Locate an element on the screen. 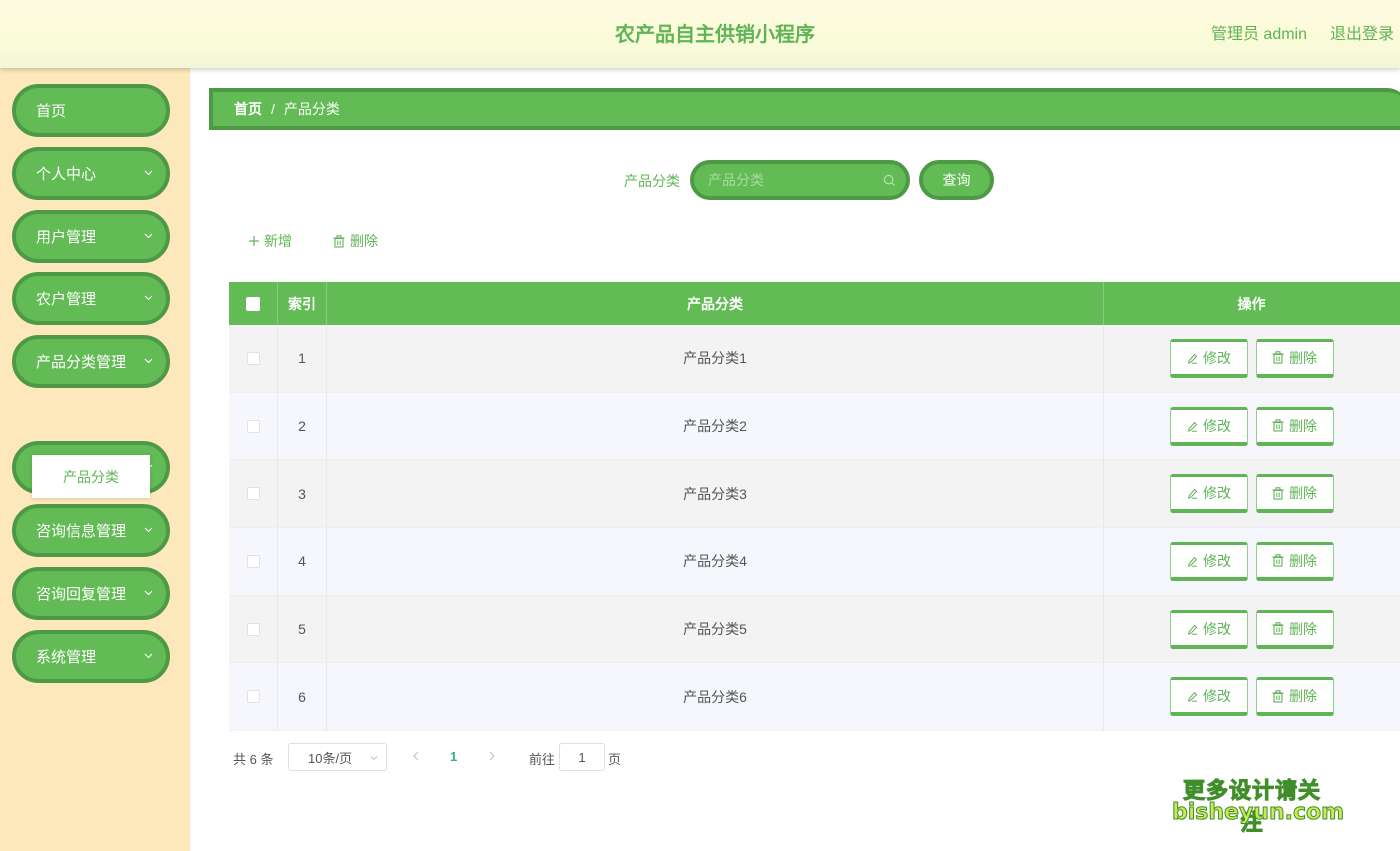  table-row: 3产品分类3修改删除 is located at coordinates (814, 494).